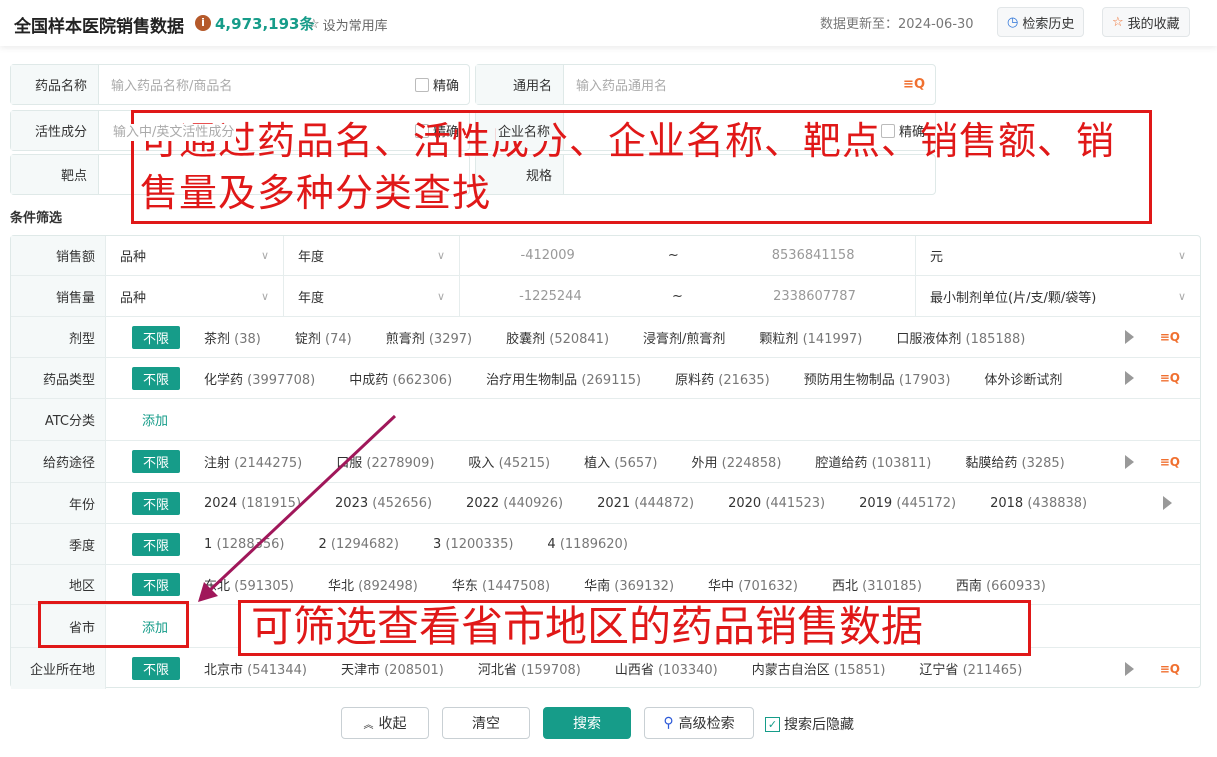  Describe the element at coordinates (501, 584) in the screenshot. I see `filter-option: 华东 (1447508)` at that location.